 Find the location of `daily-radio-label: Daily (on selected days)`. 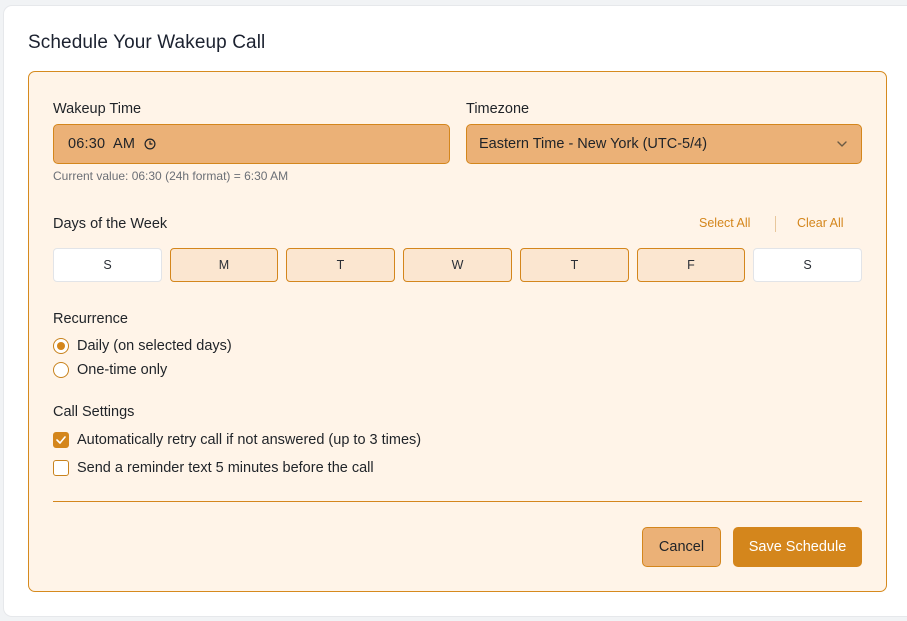

daily-radio-label: Daily (on selected days) is located at coordinates (154, 346).